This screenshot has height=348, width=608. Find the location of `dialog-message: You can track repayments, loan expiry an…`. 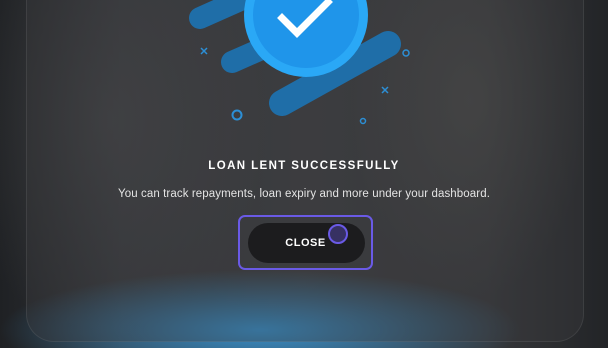

dialog-message: You can track repayments, loan expiry an… is located at coordinates (304, 194).